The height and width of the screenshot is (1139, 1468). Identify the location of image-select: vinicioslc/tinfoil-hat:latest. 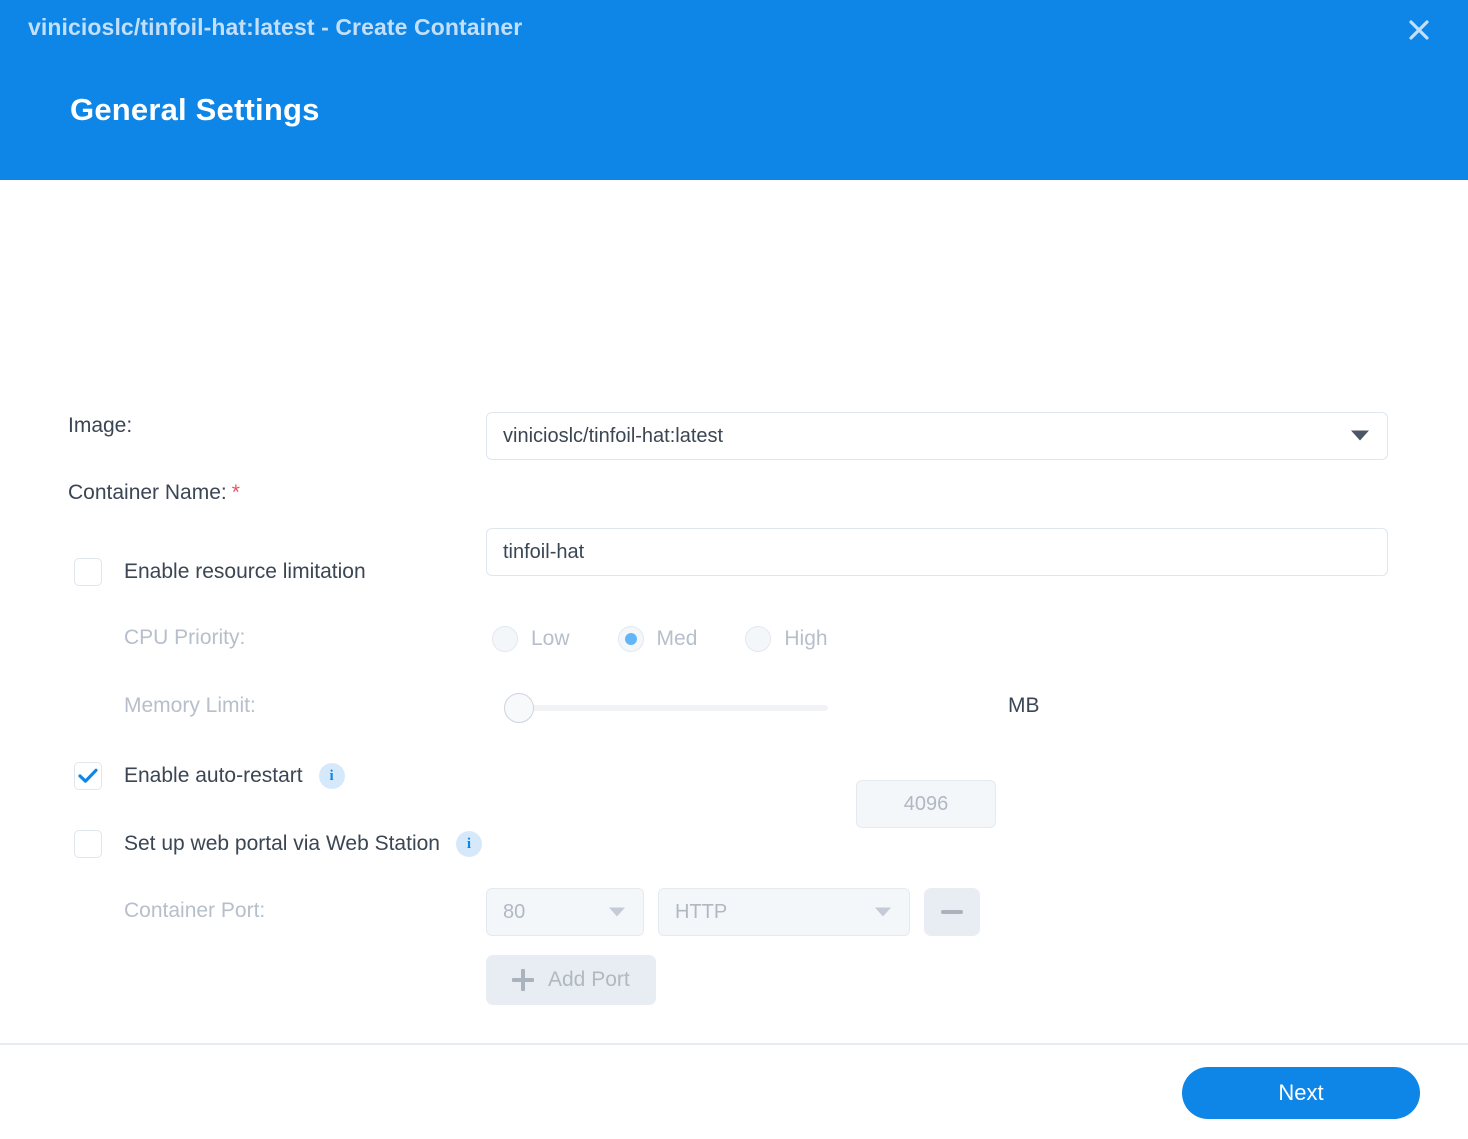
(937, 436).